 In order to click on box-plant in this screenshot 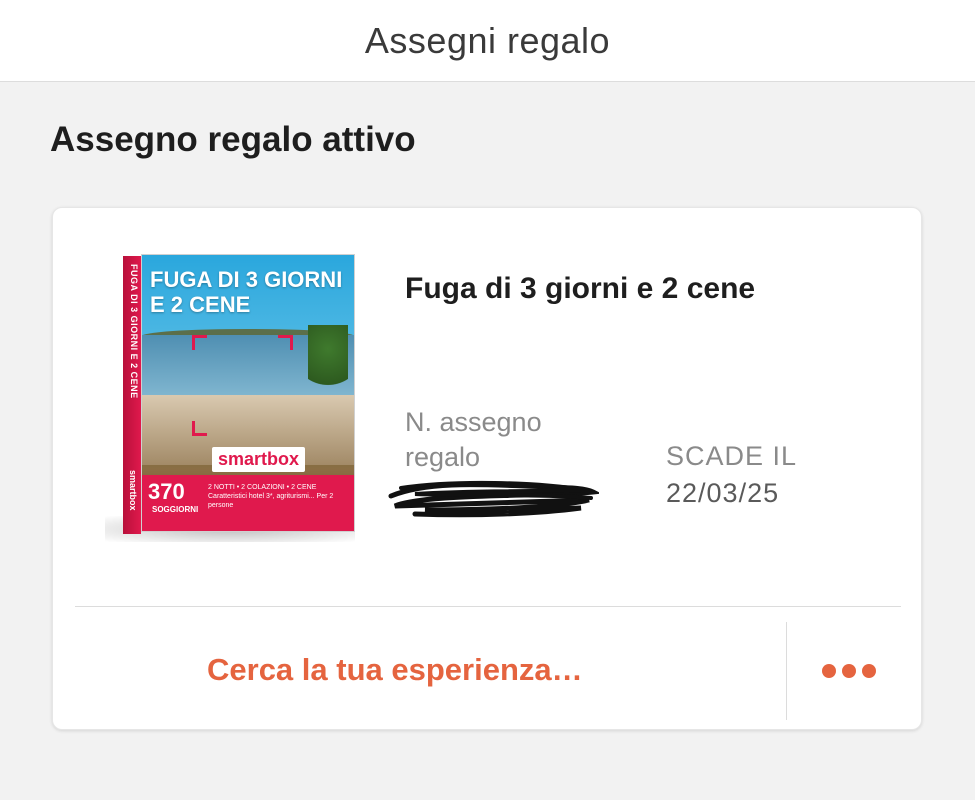, I will do `click(328, 365)`.